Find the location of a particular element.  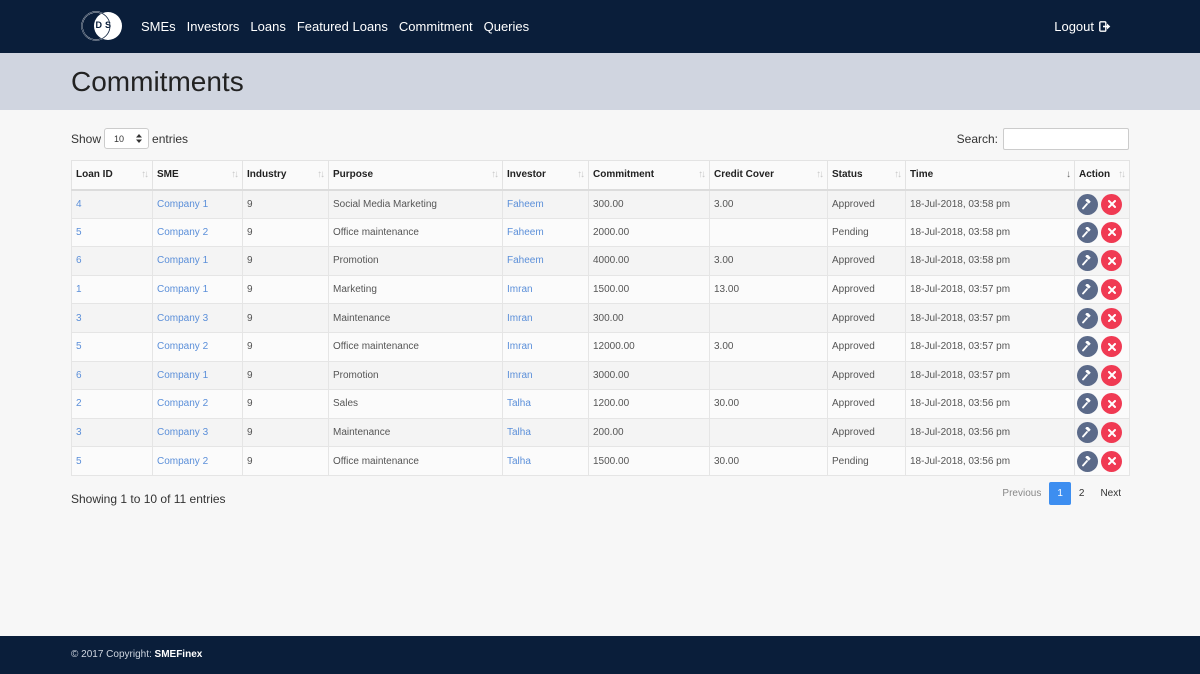

column-header-time: Time ↓ is located at coordinates (990, 175).